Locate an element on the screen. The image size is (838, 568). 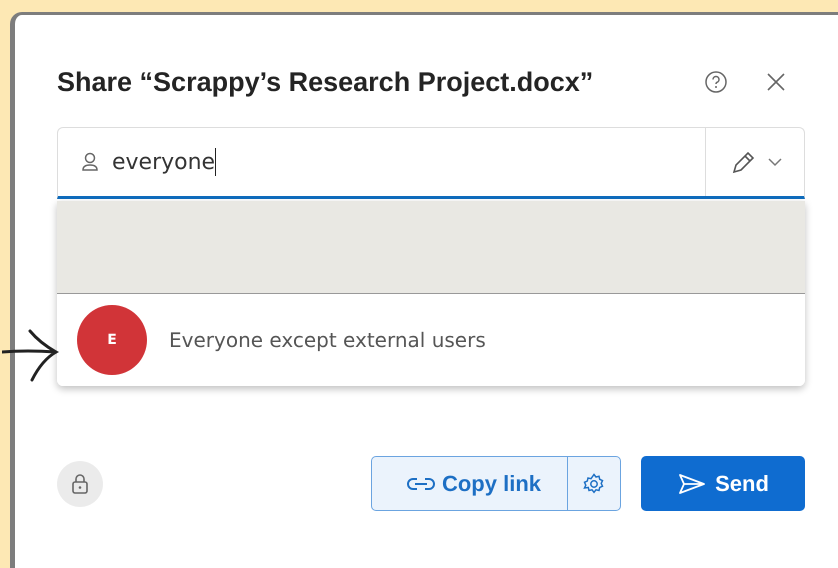
link-icon is located at coordinates (421, 484).